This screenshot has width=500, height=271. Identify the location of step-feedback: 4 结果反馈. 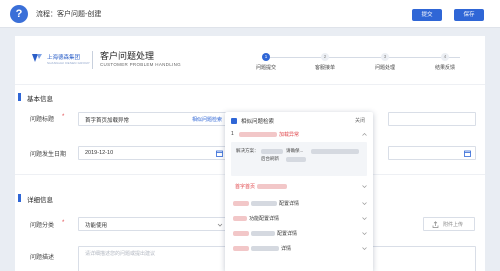
(445, 62).